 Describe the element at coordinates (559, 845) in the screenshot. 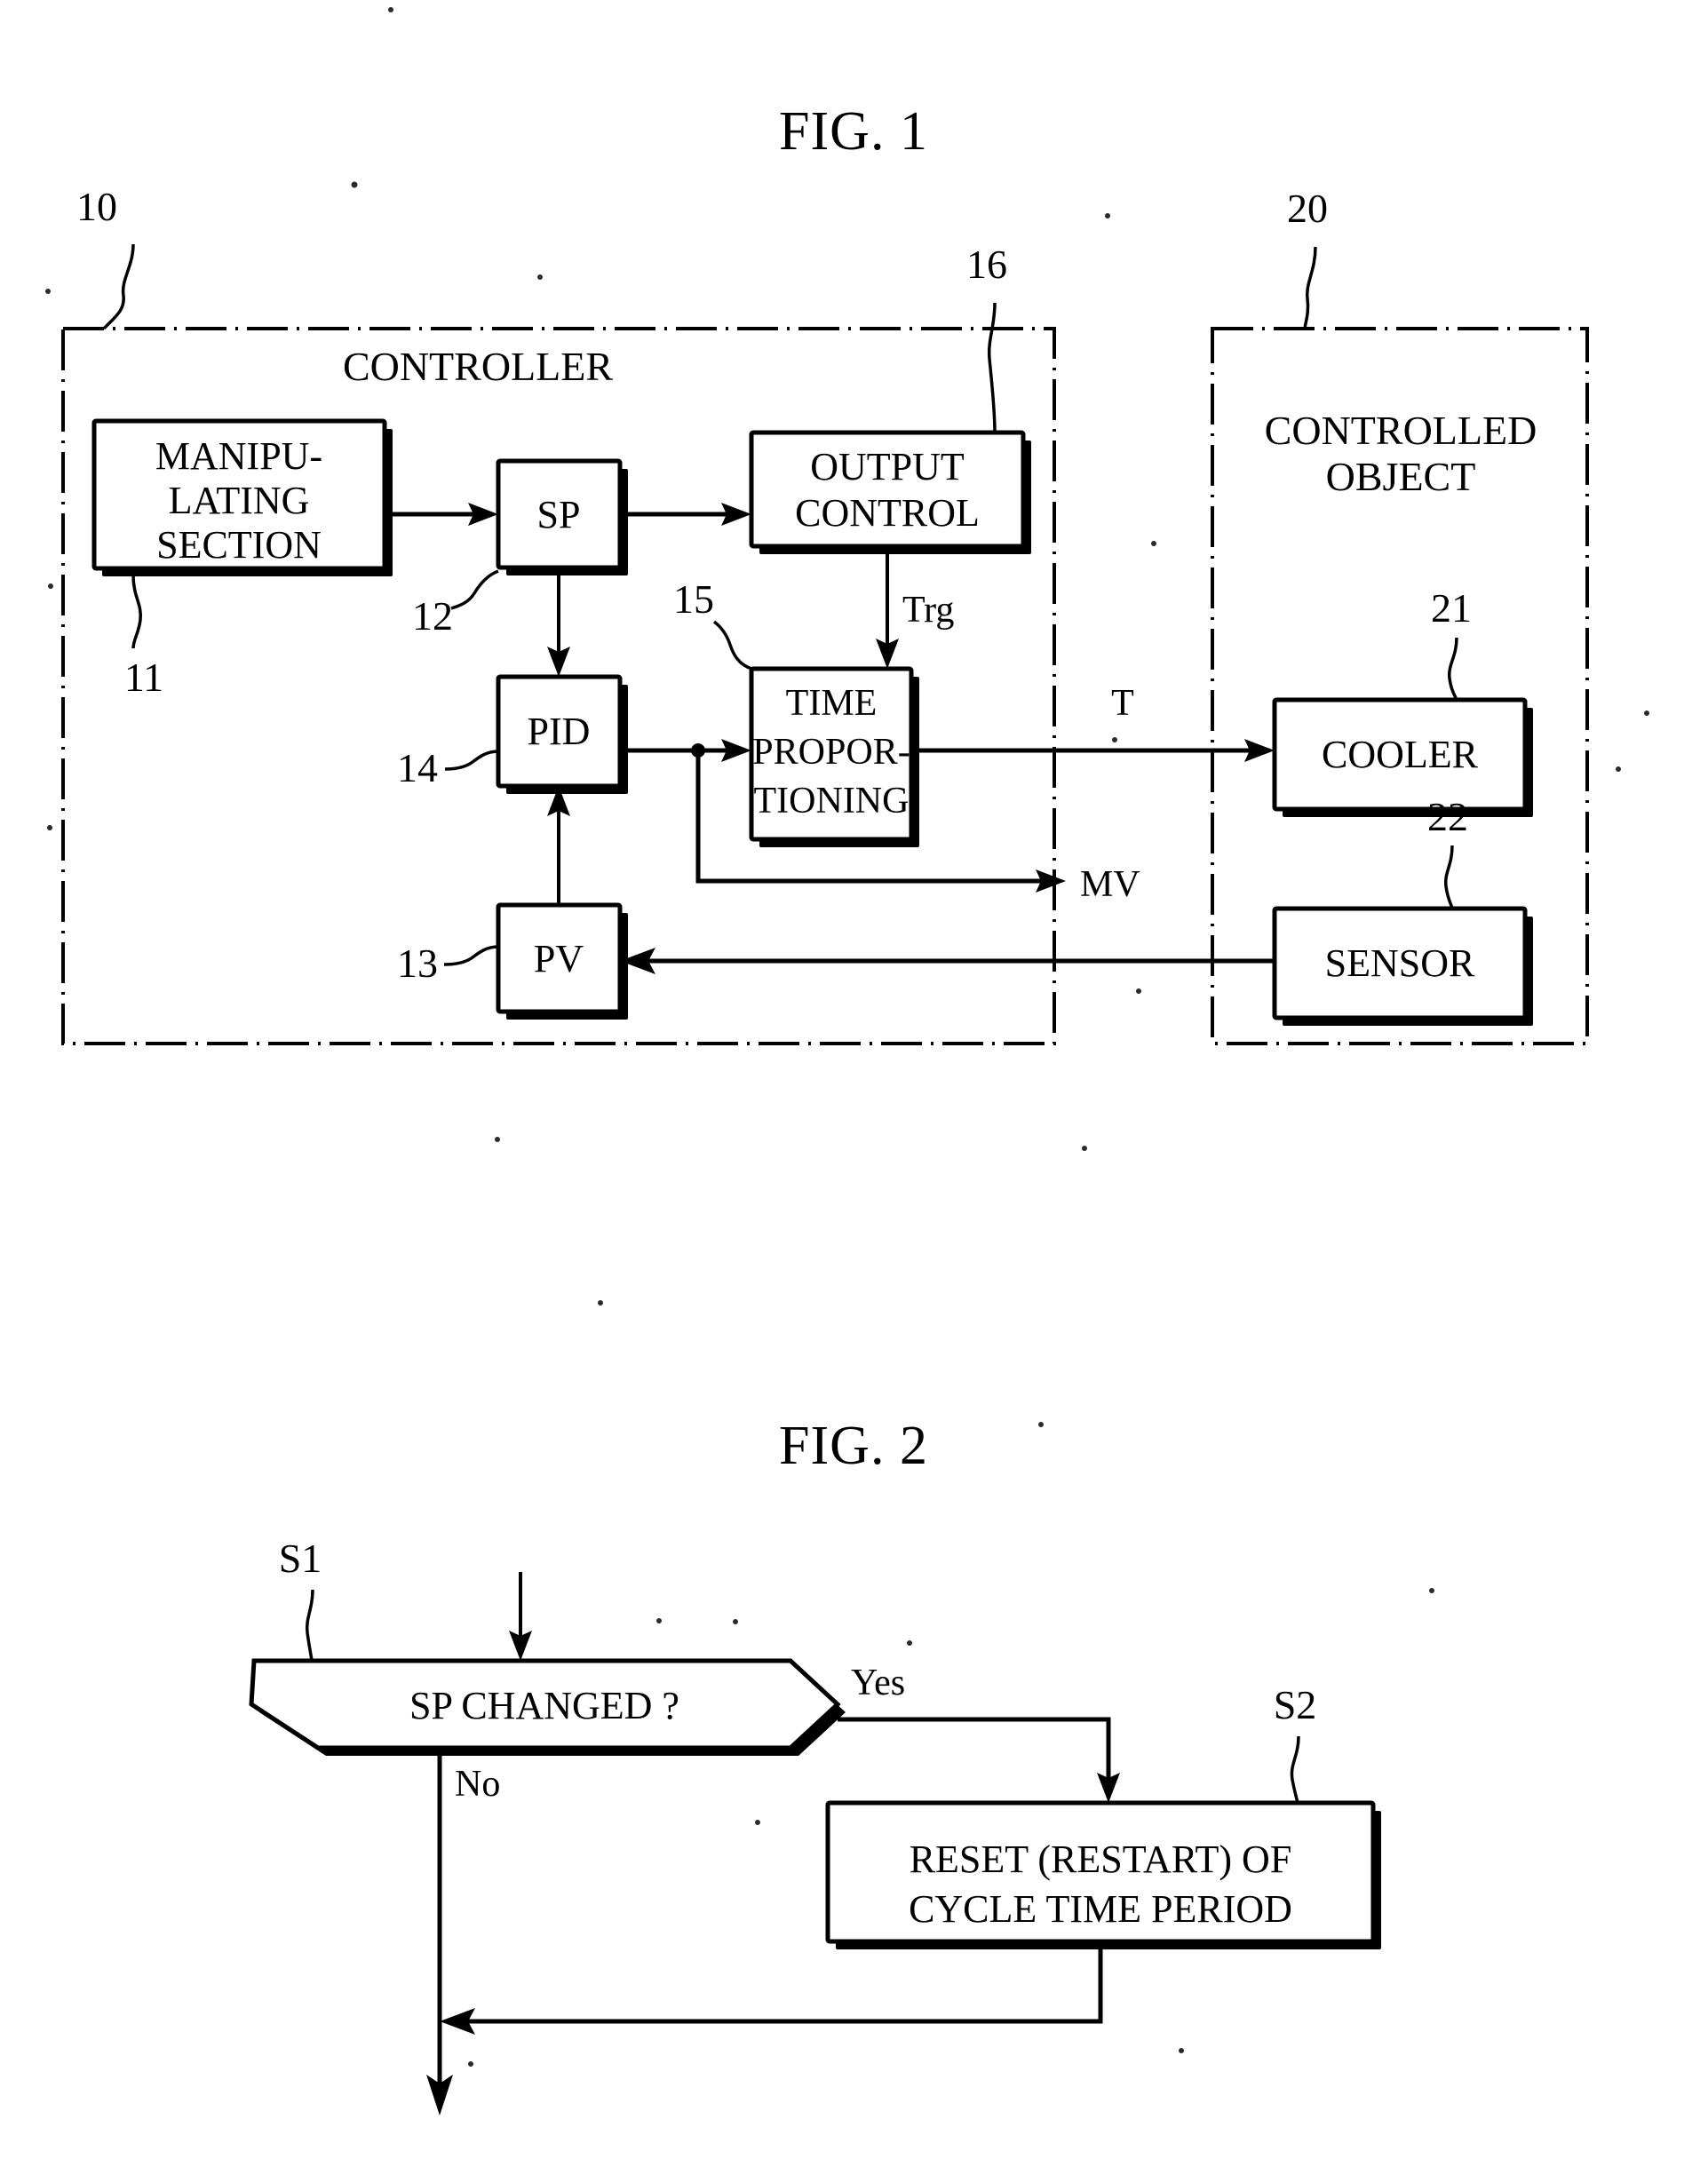

I see `connector-pv-to-pid` at that location.